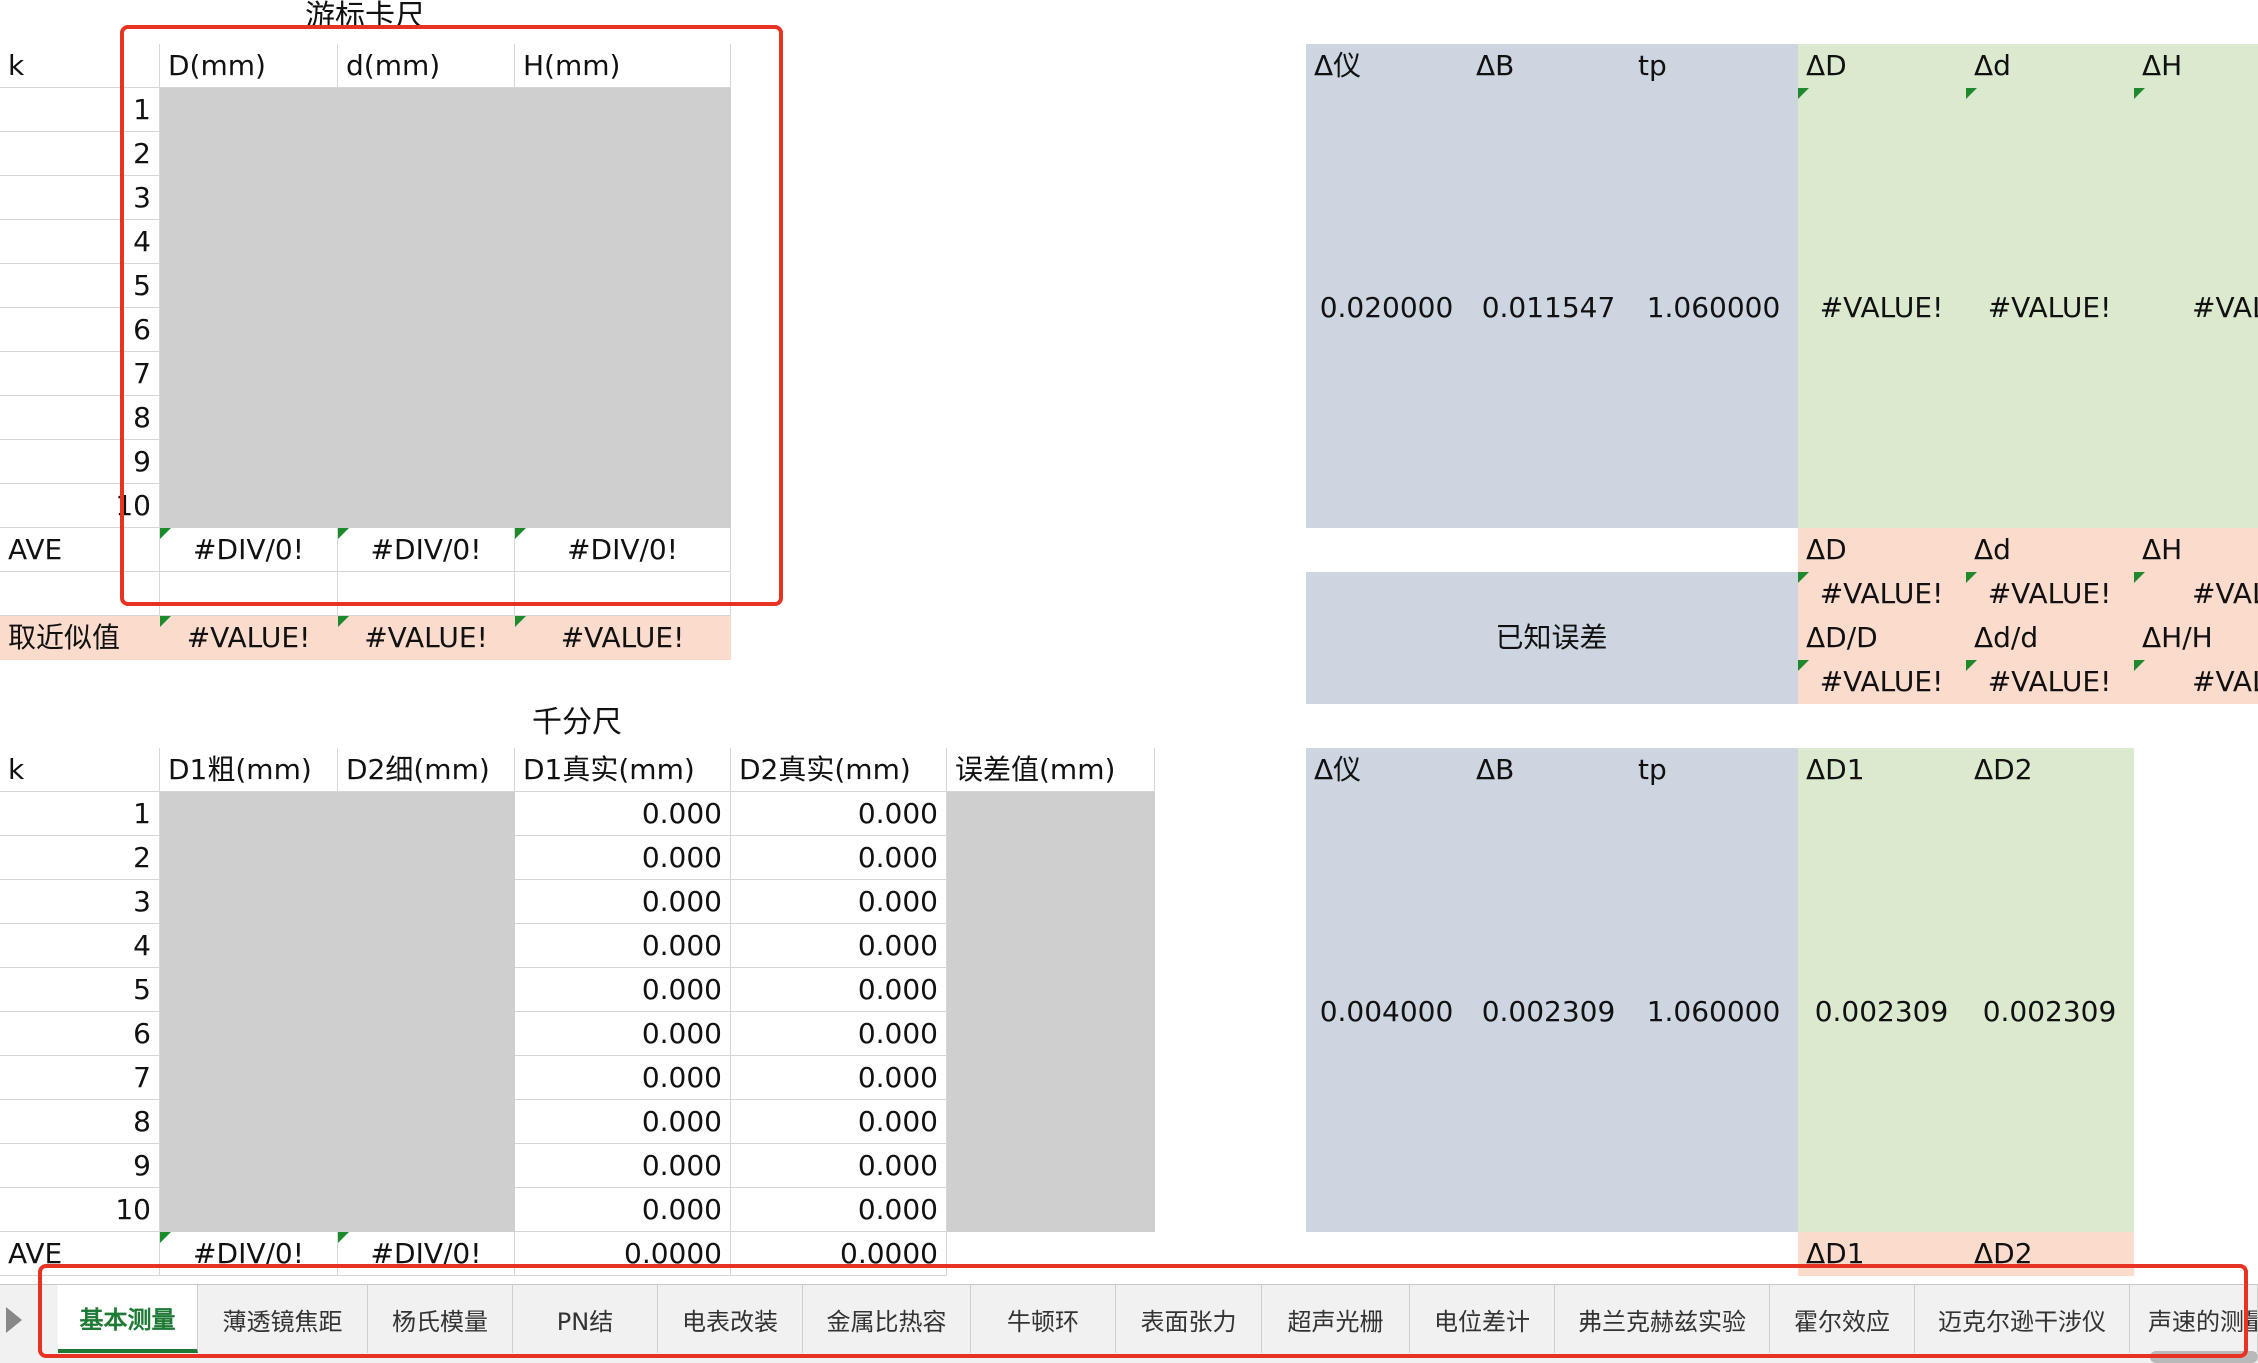 This screenshot has width=2258, height=1363. I want to click on rel-D-value: #VALUE!, so click(1882, 682).